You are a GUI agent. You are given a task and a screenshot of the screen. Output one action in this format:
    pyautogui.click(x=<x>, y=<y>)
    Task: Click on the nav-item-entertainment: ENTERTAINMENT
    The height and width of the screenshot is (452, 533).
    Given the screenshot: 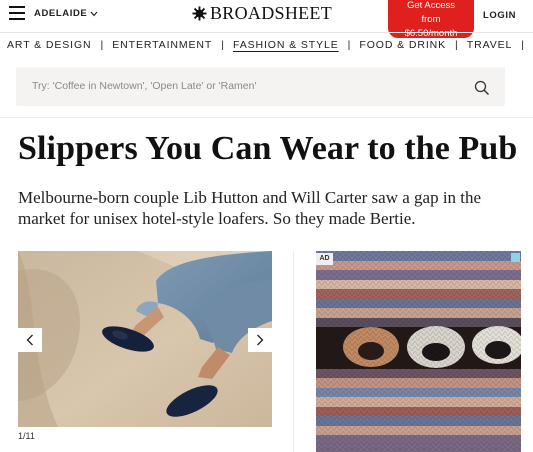 What is the action you would take?
    pyautogui.click(x=162, y=45)
    